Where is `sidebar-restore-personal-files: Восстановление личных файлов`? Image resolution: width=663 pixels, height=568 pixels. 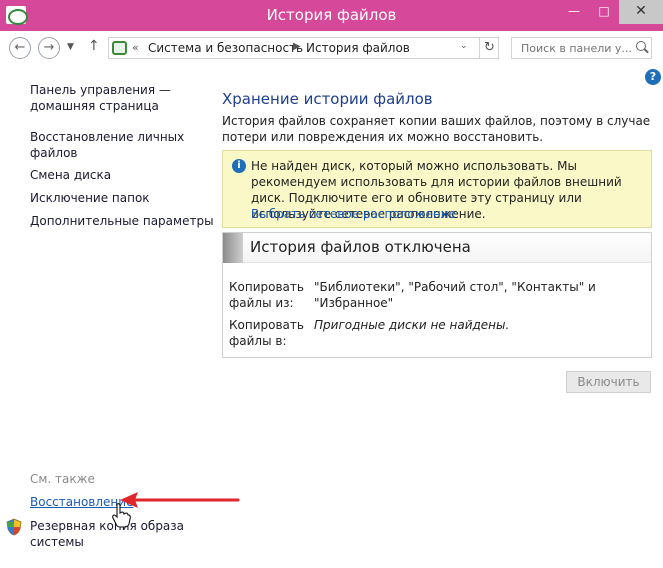 sidebar-restore-personal-files: Восстановление личных файлов is located at coordinates (107, 145).